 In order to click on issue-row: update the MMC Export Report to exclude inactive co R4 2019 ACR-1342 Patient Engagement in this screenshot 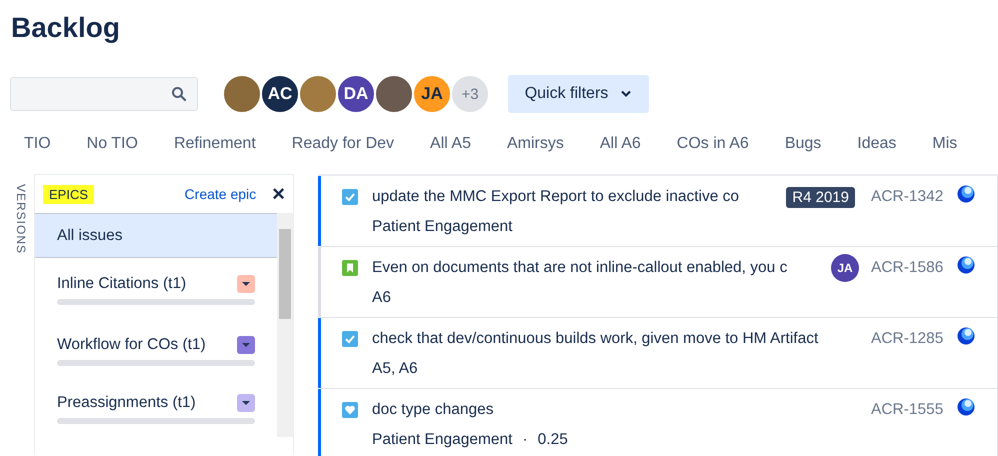, I will do `click(658, 211)`.